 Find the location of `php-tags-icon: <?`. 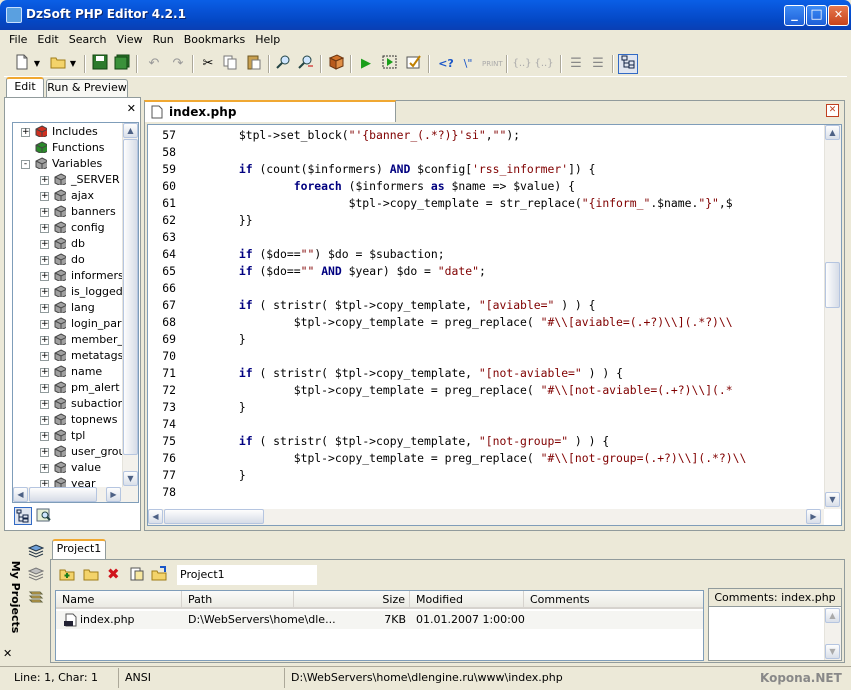

php-tags-icon: <? is located at coordinates (446, 64).